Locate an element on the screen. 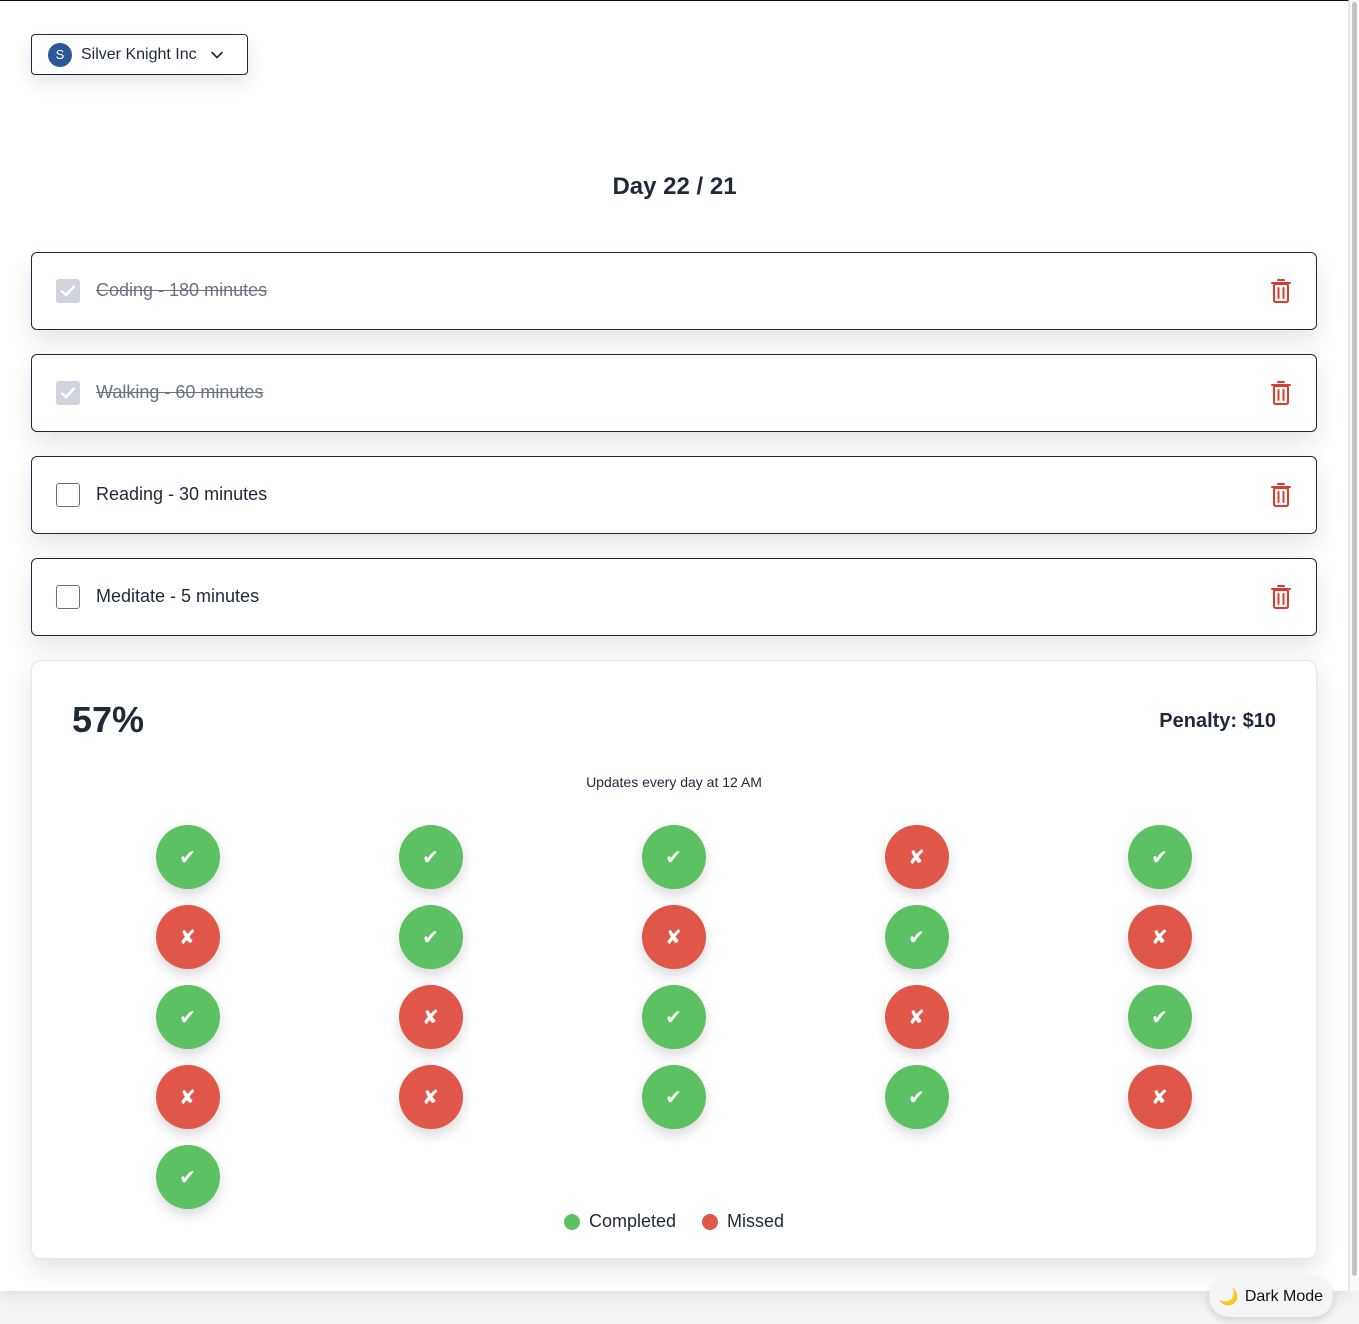 The width and height of the screenshot is (1359, 1324). dark-mode-toggle: 🌙 Dark Mode is located at coordinates (1271, 1297).